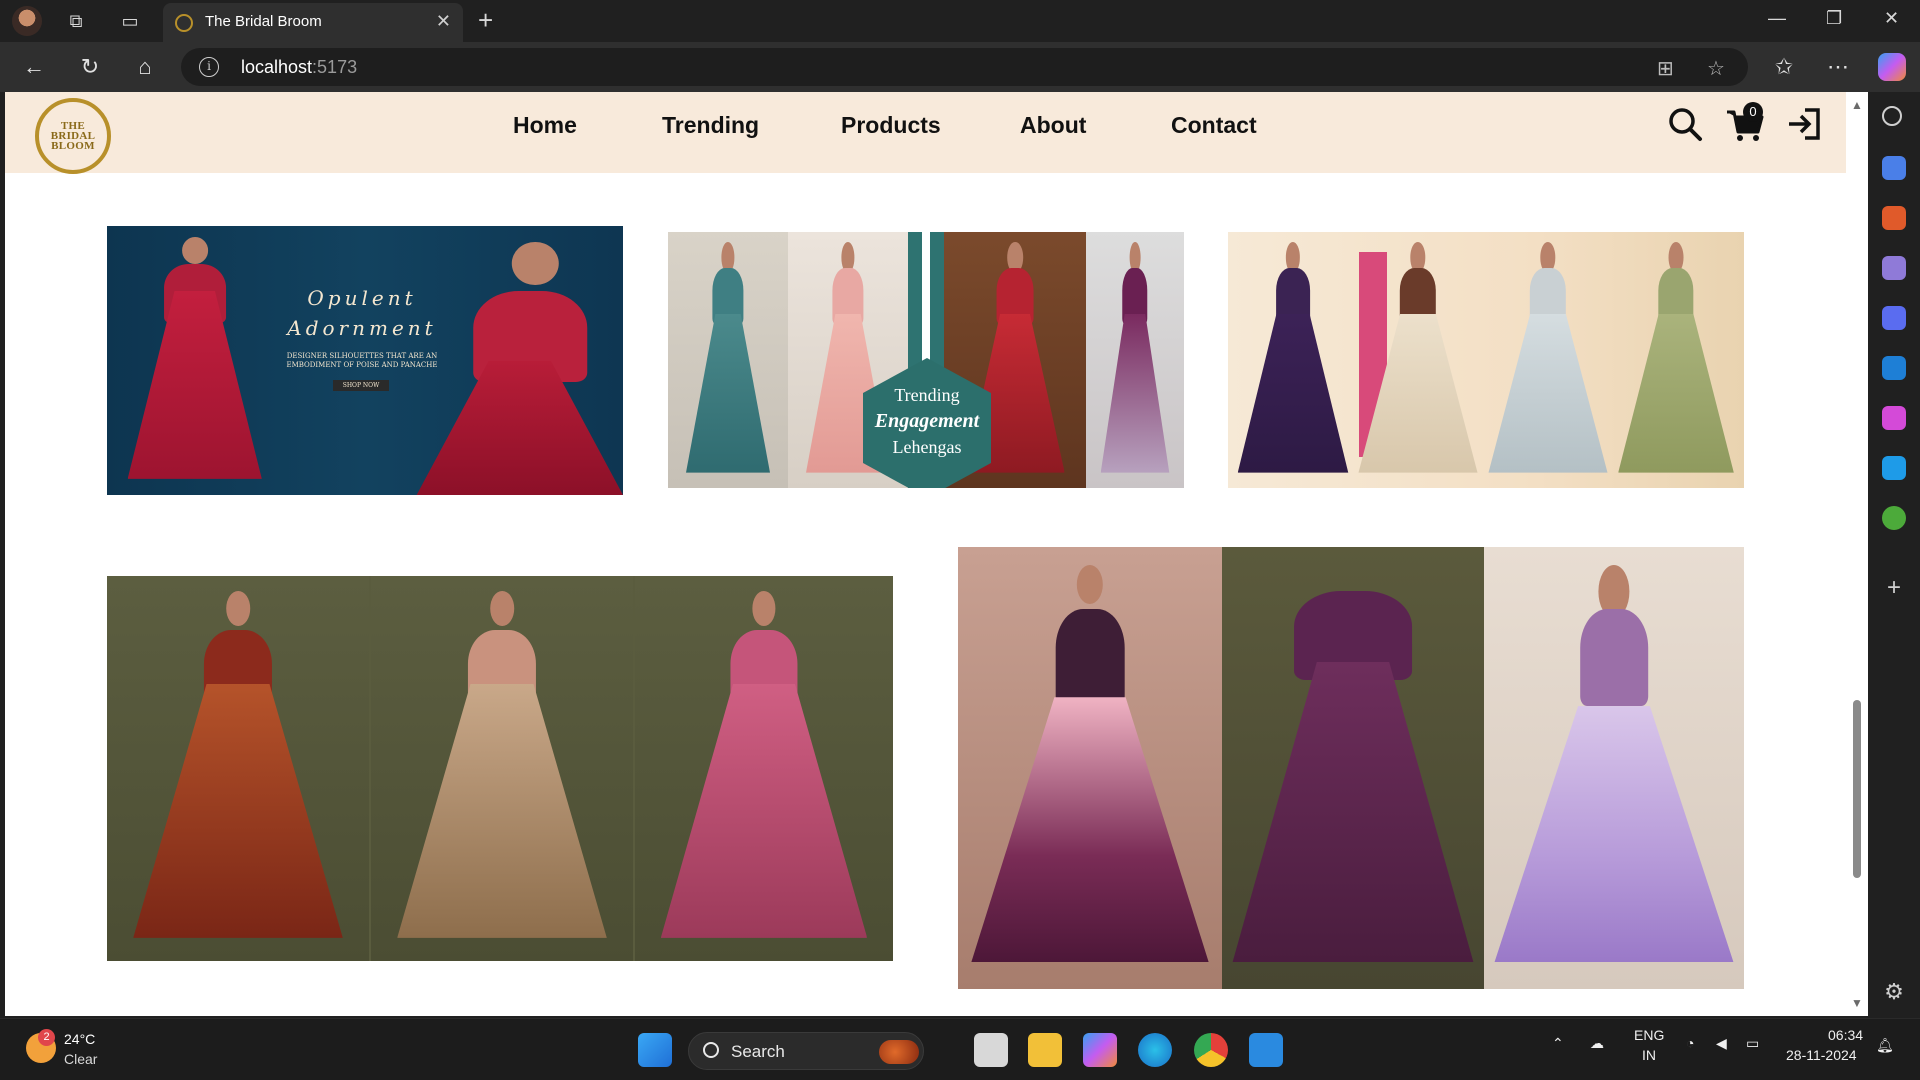 This screenshot has height=1080, width=1920. I want to click on engagement-text: Trending Engagement Lehengas, so click(927, 421).